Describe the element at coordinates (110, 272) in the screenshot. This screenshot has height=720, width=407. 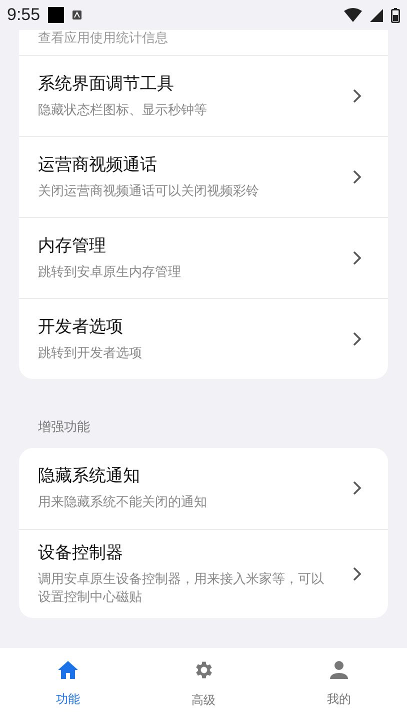
I see `row-subtitle: 跳转到安卓原生内存管理` at that location.